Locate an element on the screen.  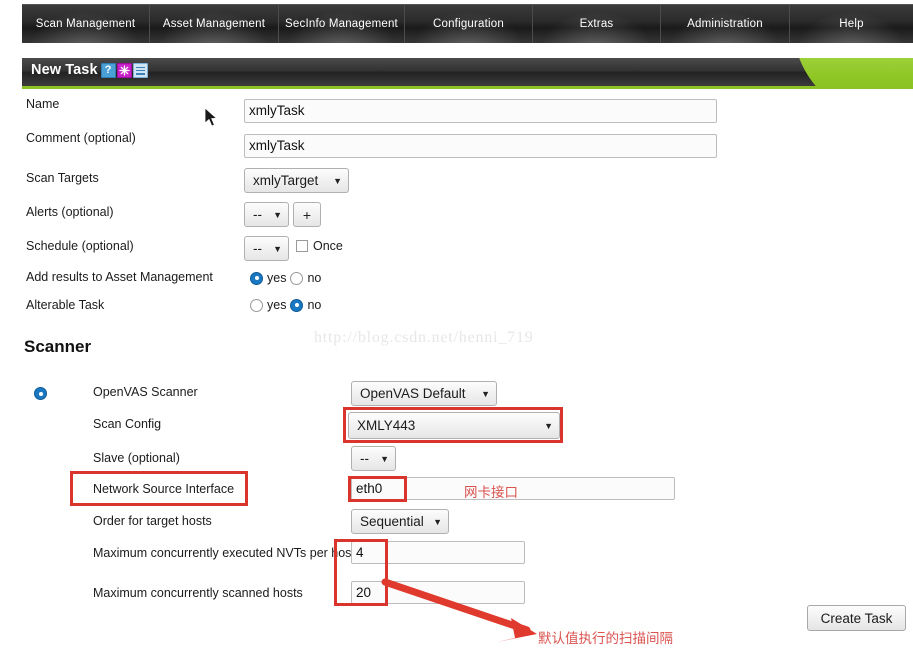
create-task-label: Create Task is located at coordinates (856, 618).